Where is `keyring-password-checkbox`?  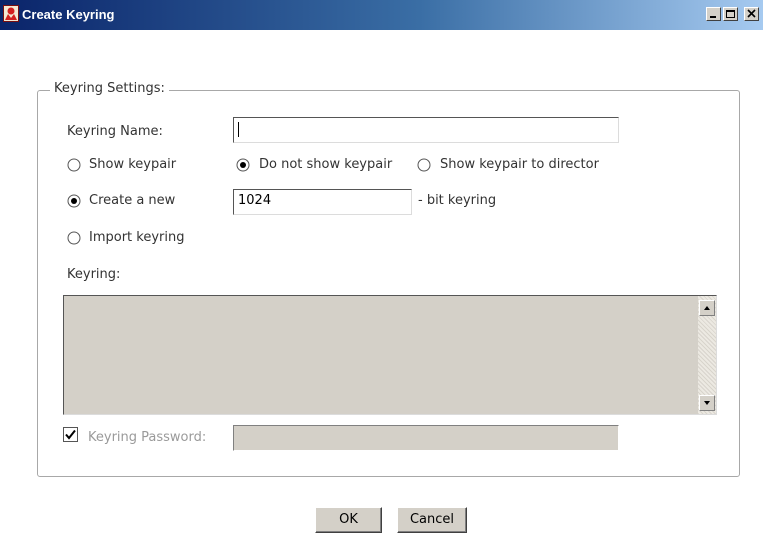
keyring-password-checkbox is located at coordinates (70, 434).